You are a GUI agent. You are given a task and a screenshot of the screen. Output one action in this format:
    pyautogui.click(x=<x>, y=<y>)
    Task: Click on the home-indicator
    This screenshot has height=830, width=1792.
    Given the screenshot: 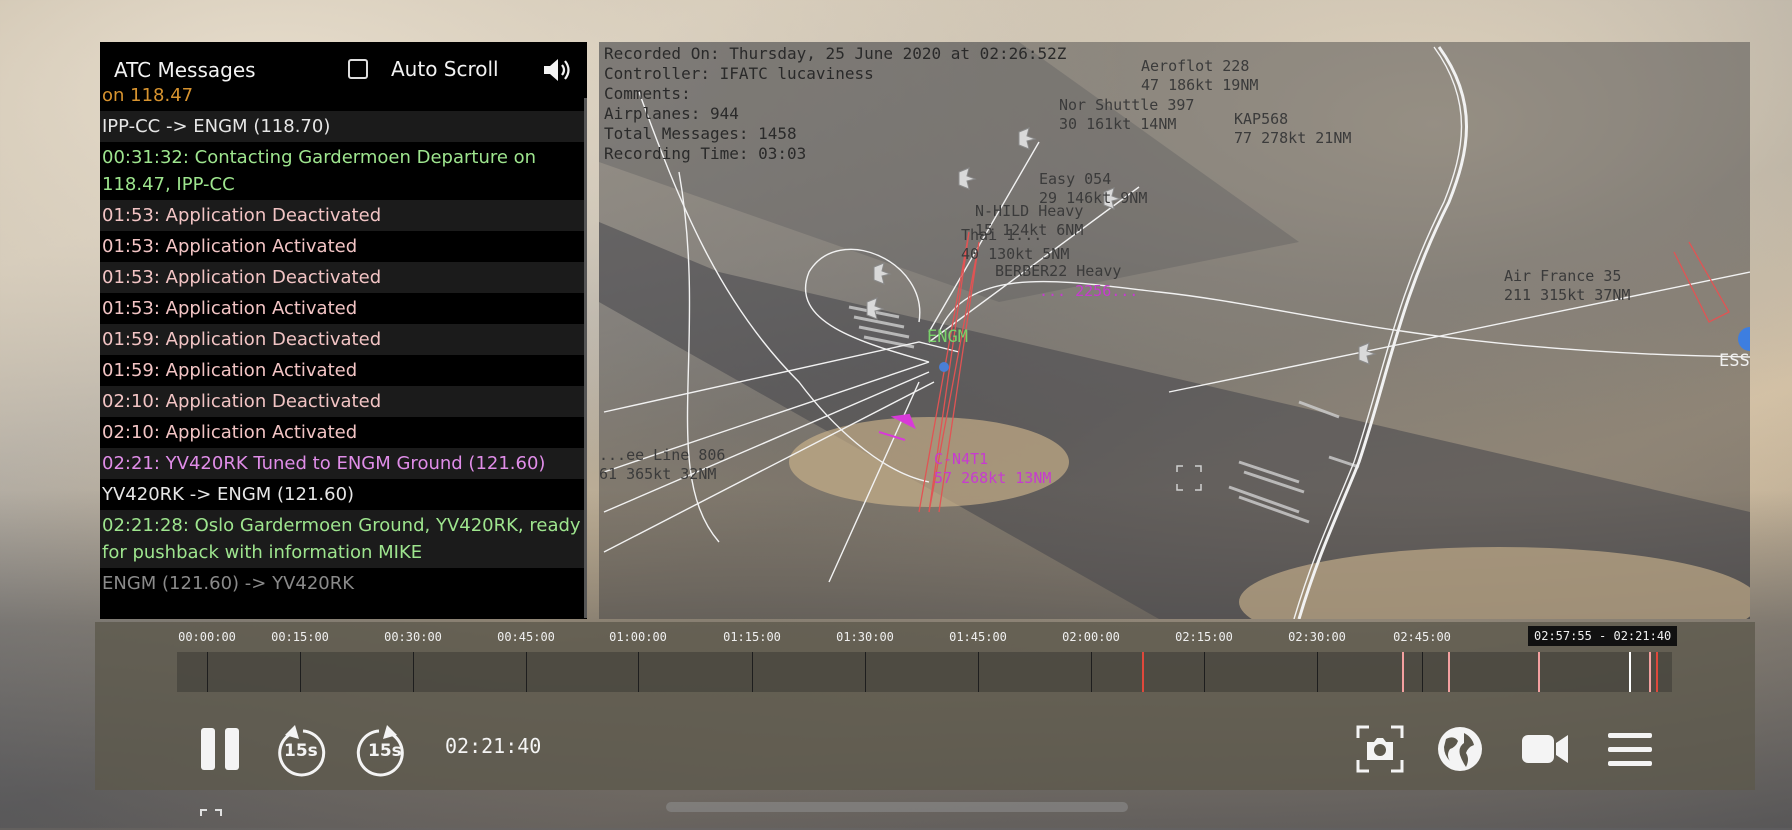 What is the action you would take?
    pyautogui.click(x=897, y=807)
    